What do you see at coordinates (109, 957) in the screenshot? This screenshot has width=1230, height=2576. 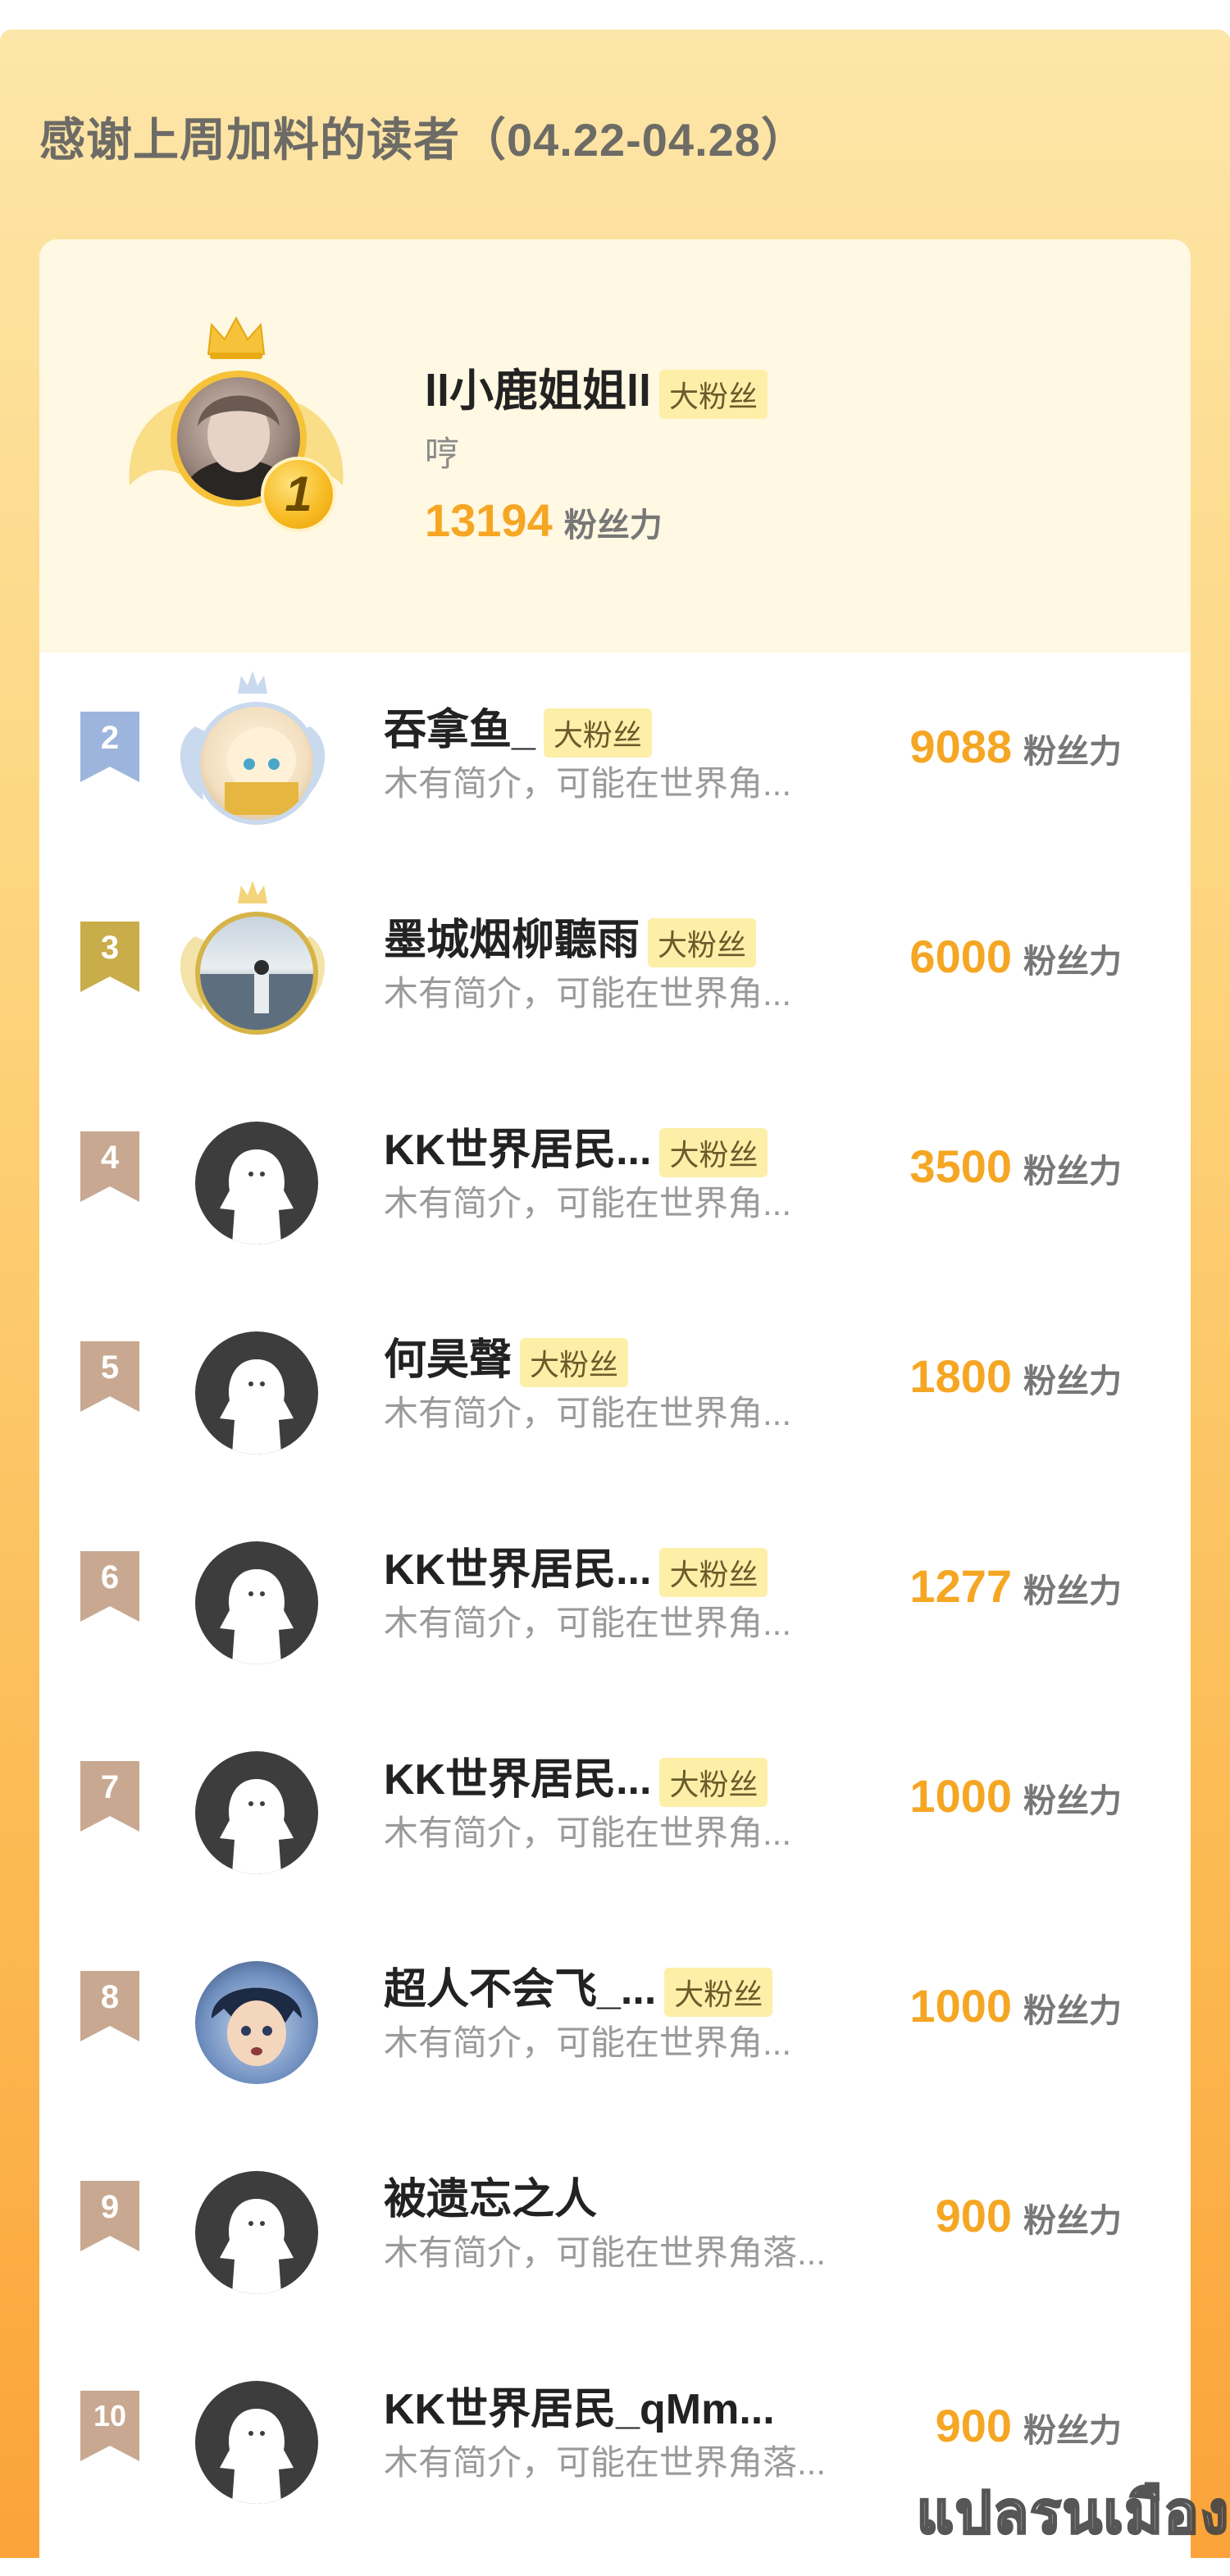 I see `rank-badge: 3` at bounding box center [109, 957].